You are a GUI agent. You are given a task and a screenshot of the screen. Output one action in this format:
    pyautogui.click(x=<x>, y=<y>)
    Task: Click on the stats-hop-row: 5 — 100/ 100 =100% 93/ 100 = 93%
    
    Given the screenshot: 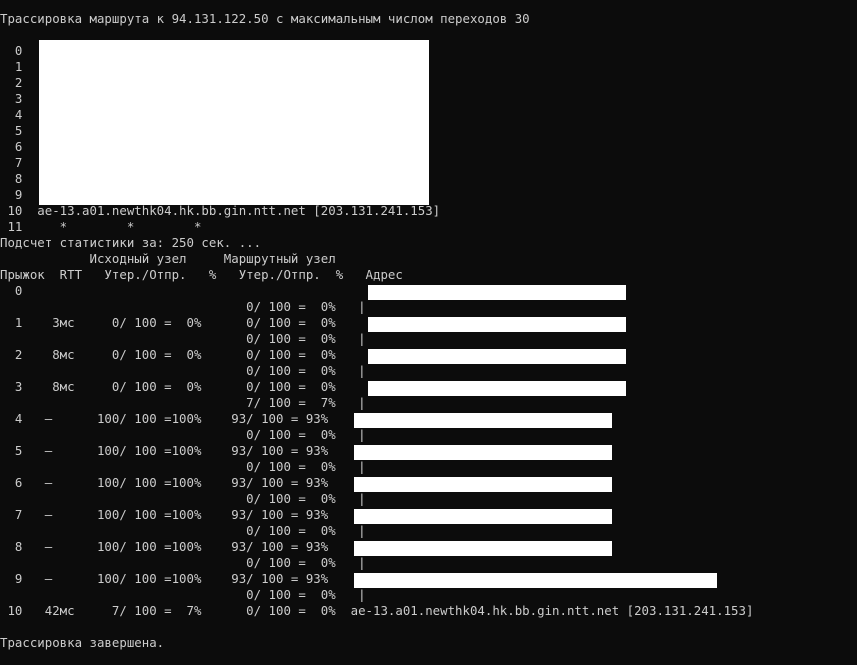 What is the action you would take?
    pyautogui.click(x=164, y=450)
    